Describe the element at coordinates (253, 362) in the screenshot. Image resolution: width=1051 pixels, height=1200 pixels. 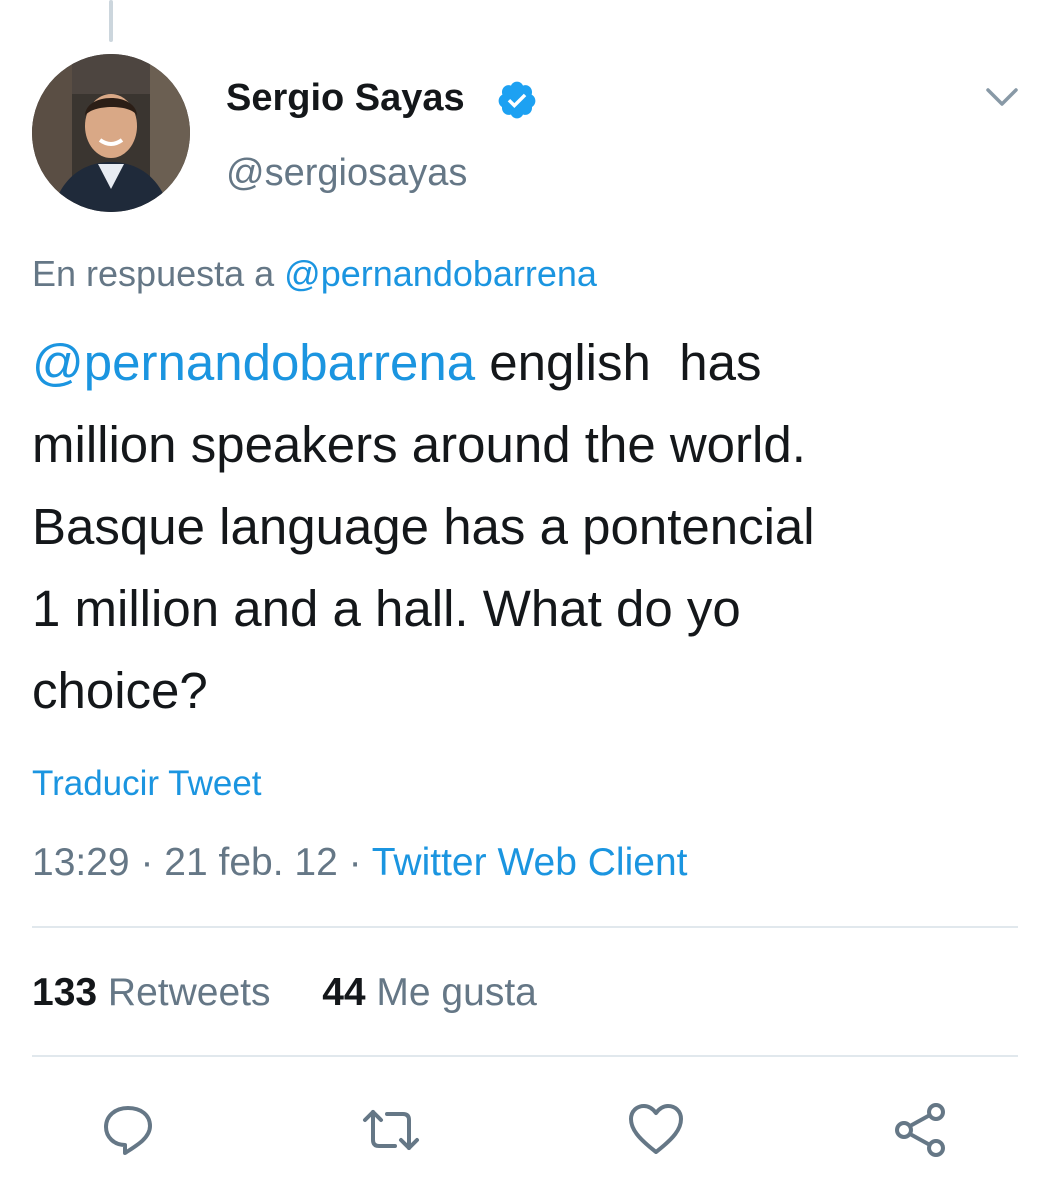
I see `mention-link: @pernandobarrena` at that location.